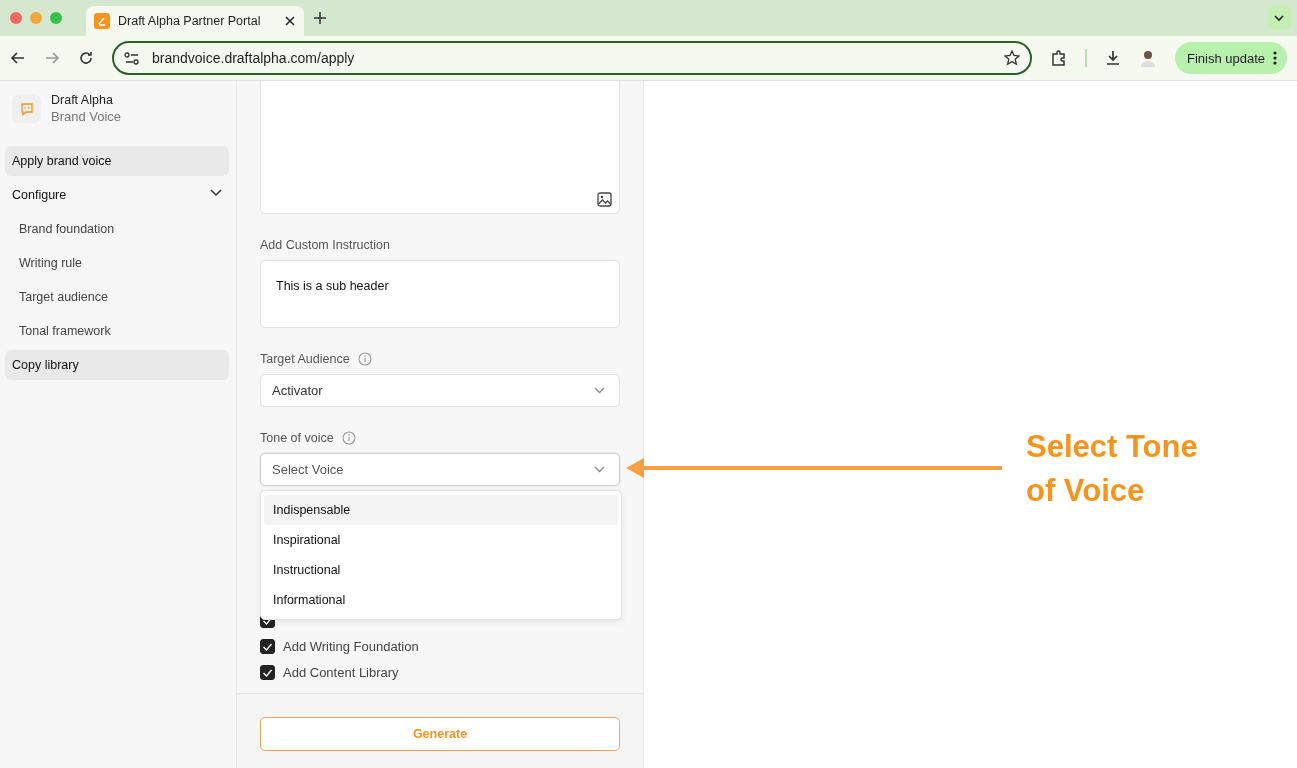  What do you see at coordinates (290, 21) in the screenshot?
I see `close-icon` at bounding box center [290, 21].